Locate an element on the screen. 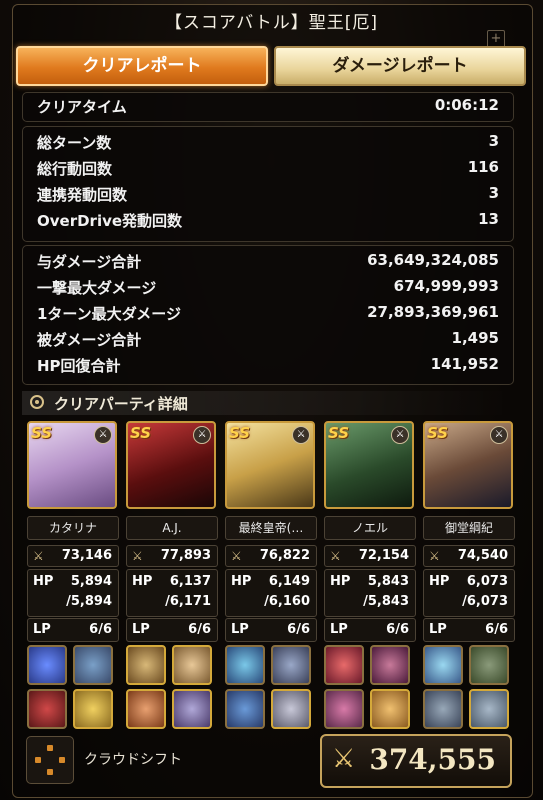 The height and width of the screenshot is (800, 543). power-bar: ⚔ 74,540 is located at coordinates (469, 556).